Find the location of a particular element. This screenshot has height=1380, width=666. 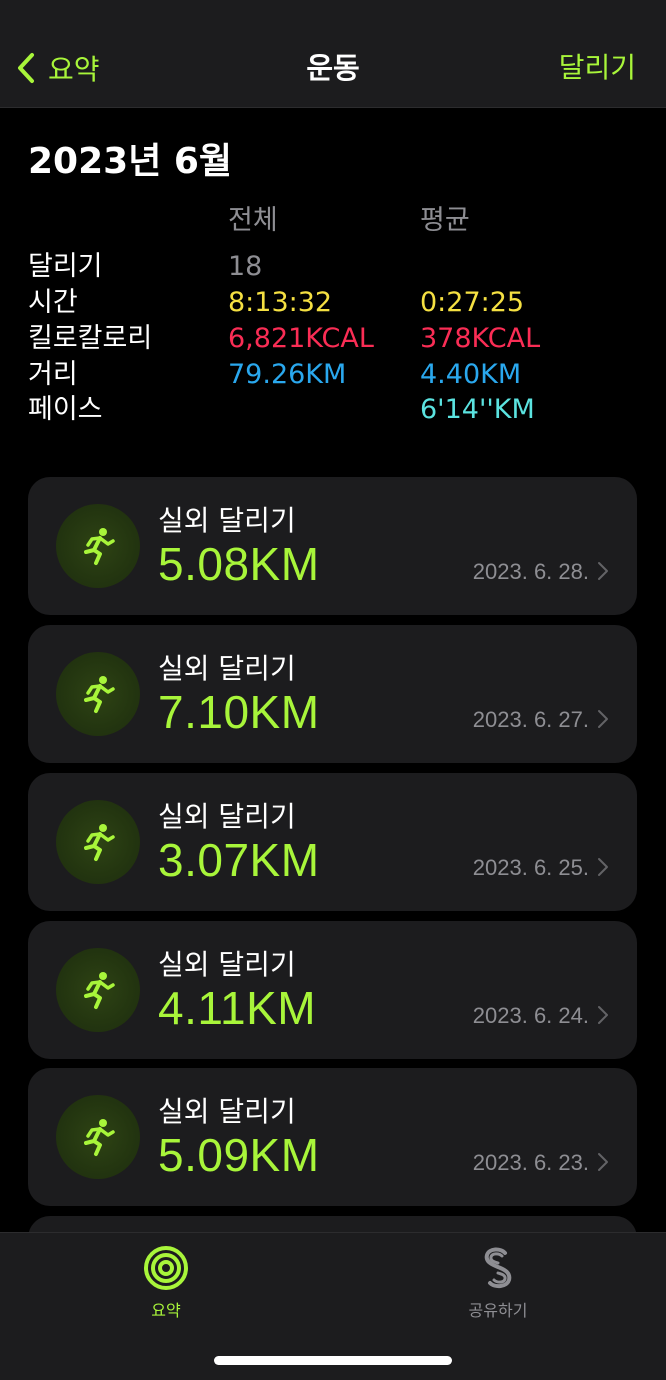

month-title: 2023년 6월 is located at coordinates (130, 161).